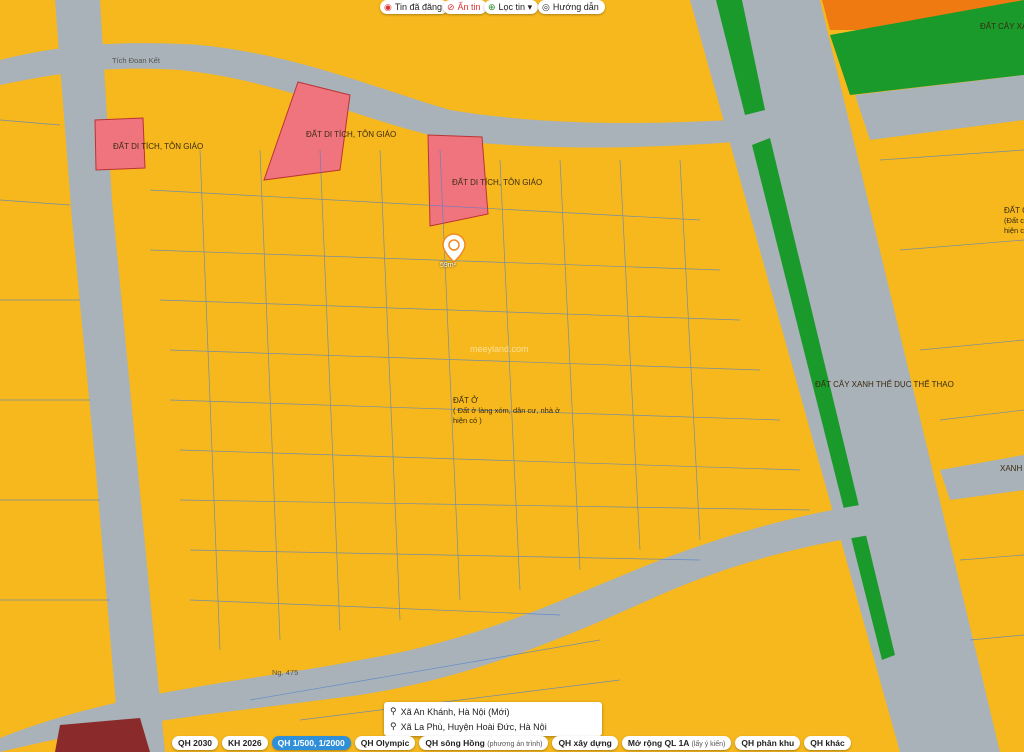  Describe the element at coordinates (385, 743) in the screenshot. I see `tab-qh-olympic: QH Olympic` at that location.